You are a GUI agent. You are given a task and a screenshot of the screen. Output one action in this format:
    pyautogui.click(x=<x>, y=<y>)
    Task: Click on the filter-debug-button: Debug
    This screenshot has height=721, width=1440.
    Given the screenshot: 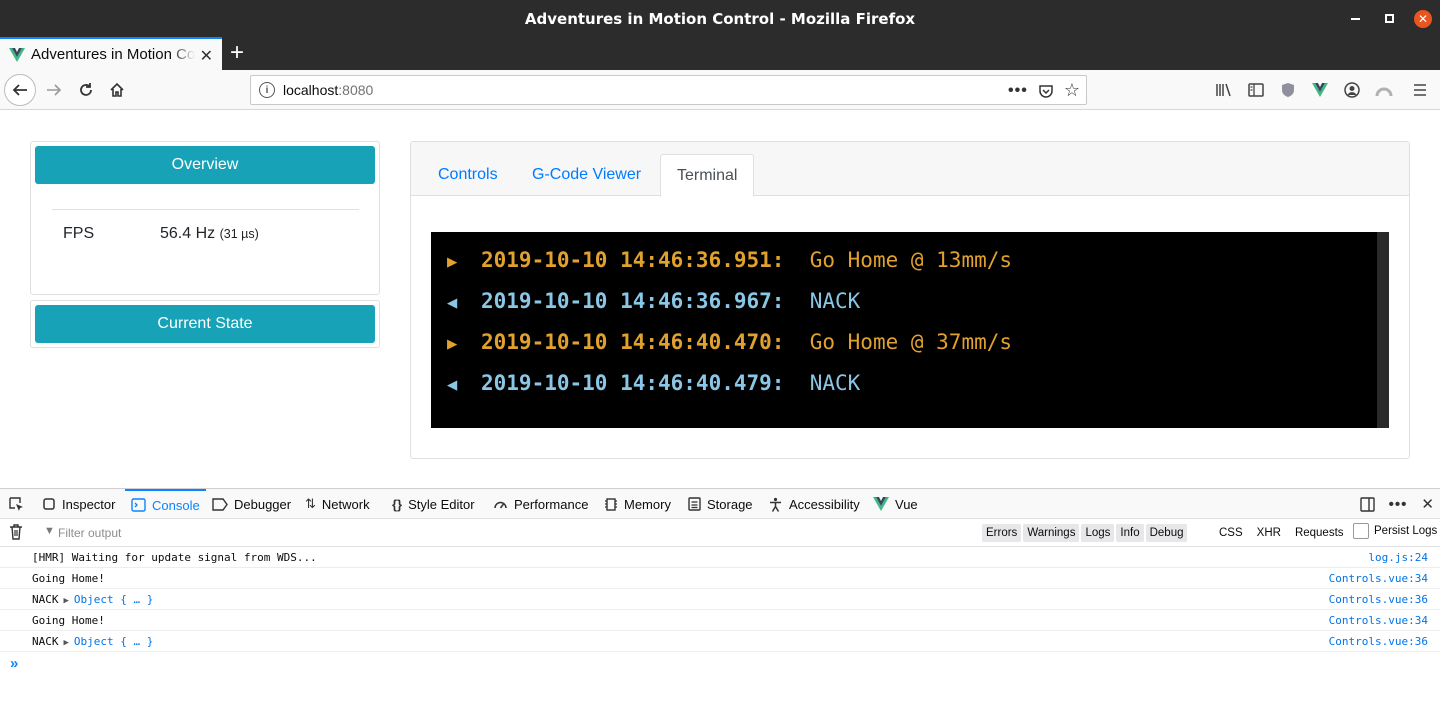 What is the action you would take?
    pyautogui.click(x=1166, y=533)
    